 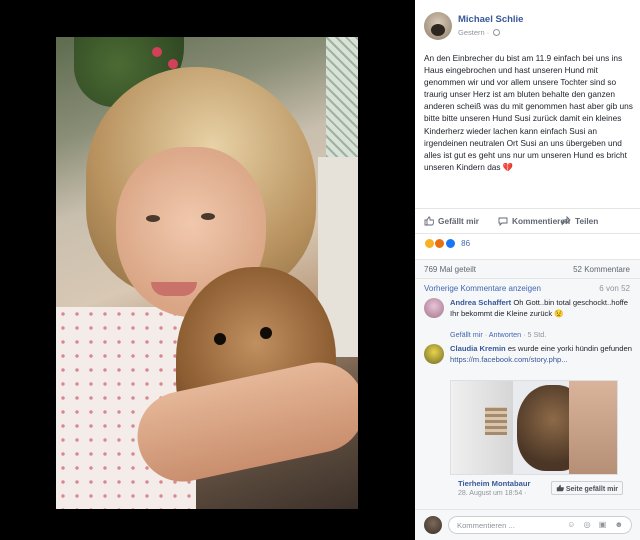 I want to click on wow-reaction-icon, so click(x=429, y=244).